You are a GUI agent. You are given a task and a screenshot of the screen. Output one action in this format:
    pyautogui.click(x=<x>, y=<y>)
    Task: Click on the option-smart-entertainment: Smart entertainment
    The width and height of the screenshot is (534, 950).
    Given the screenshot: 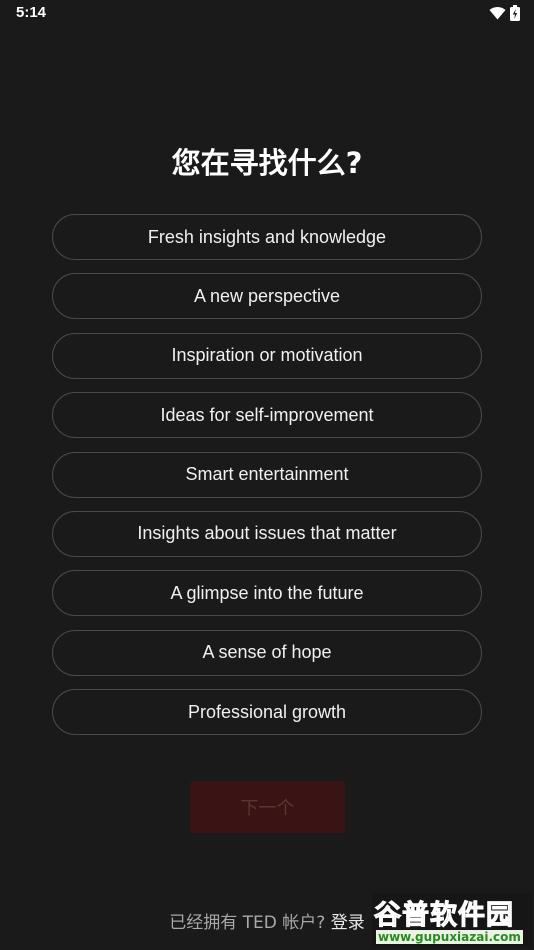 What is the action you would take?
    pyautogui.click(x=267, y=474)
    